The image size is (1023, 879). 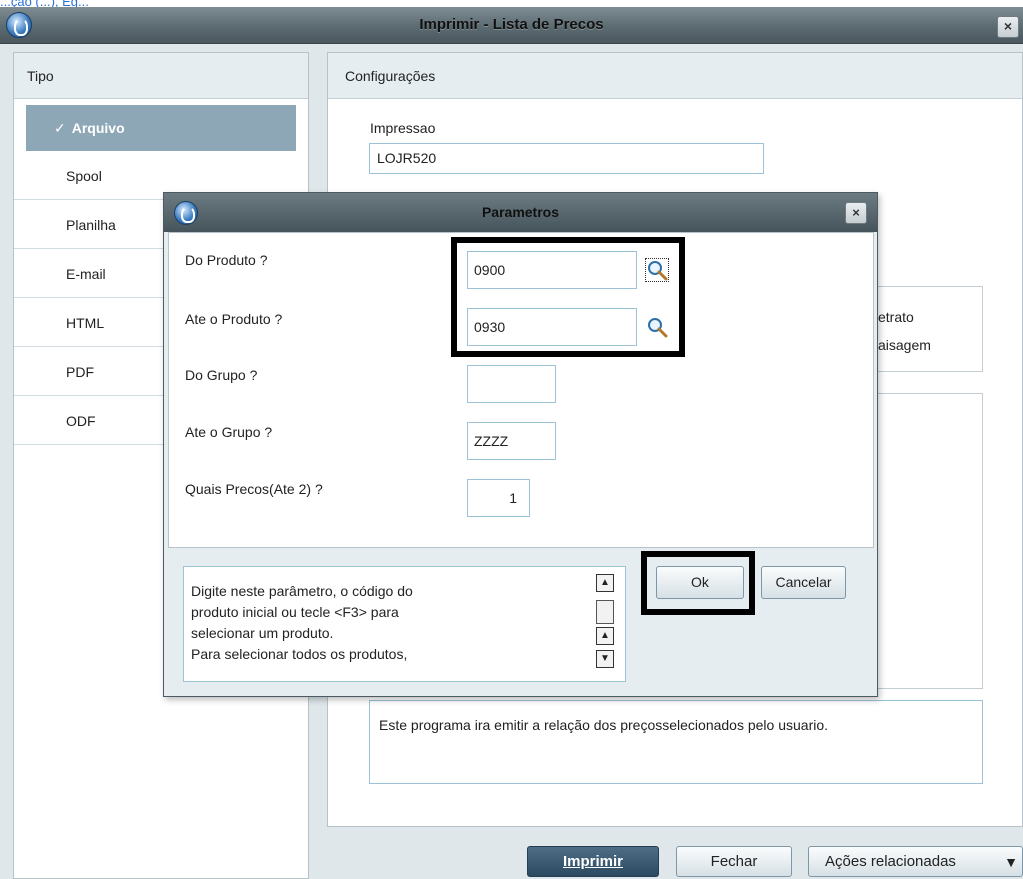 I want to click on cancelar-button: Cancelar, so click(x=803, y=582).